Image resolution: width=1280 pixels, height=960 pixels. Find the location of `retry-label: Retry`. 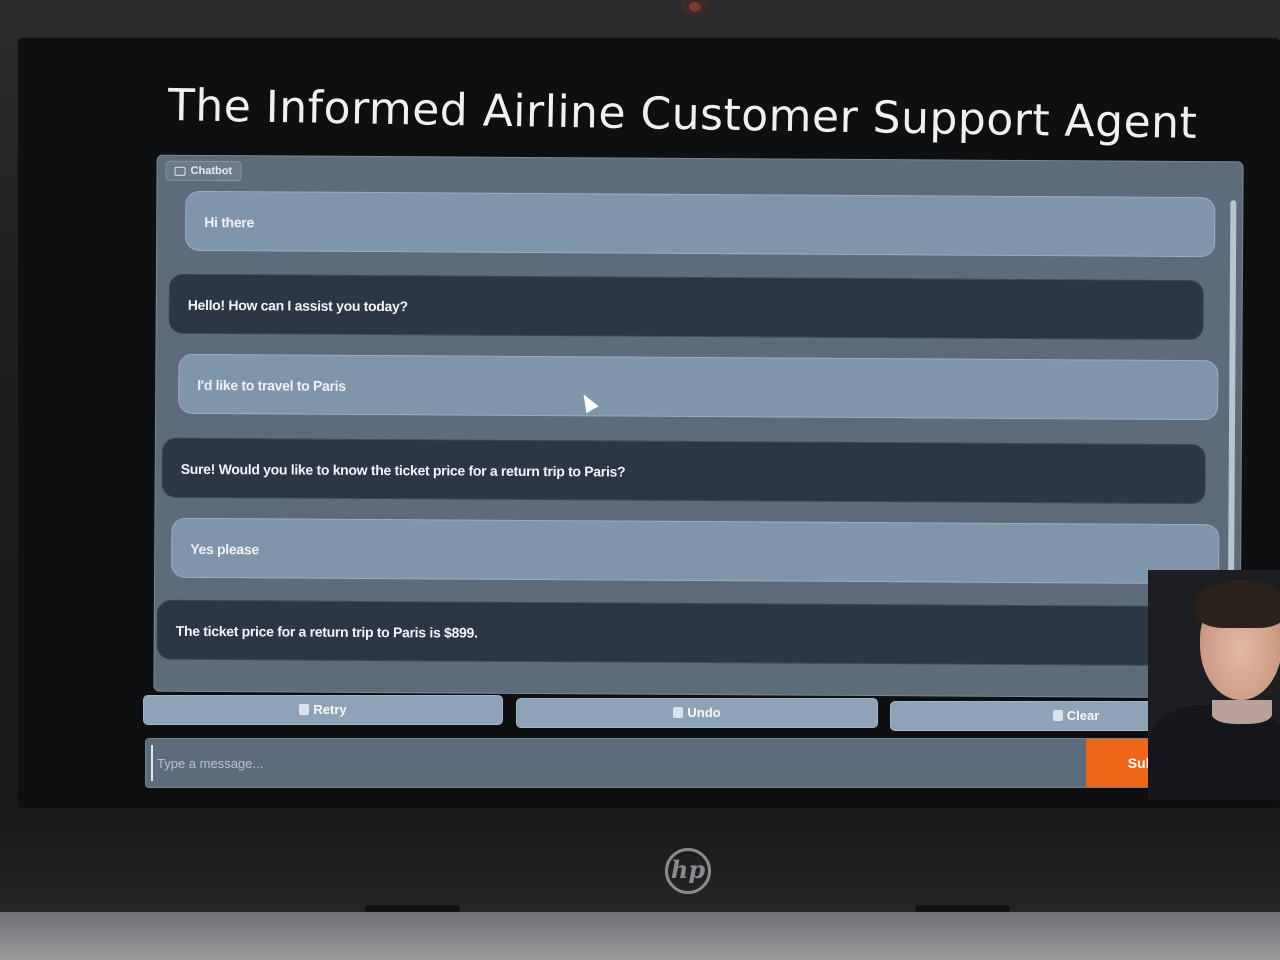

retry-label: Retry is located at coordinates (330, 709).